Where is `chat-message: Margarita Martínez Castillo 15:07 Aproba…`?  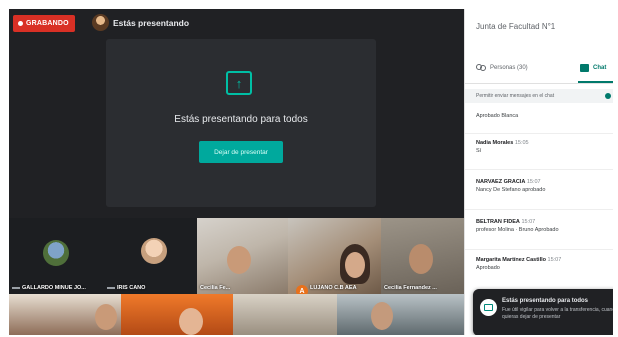
chat-message: Margarita Martínez Castillo 15:07 Aproba… is located at coordinates (542, 265).